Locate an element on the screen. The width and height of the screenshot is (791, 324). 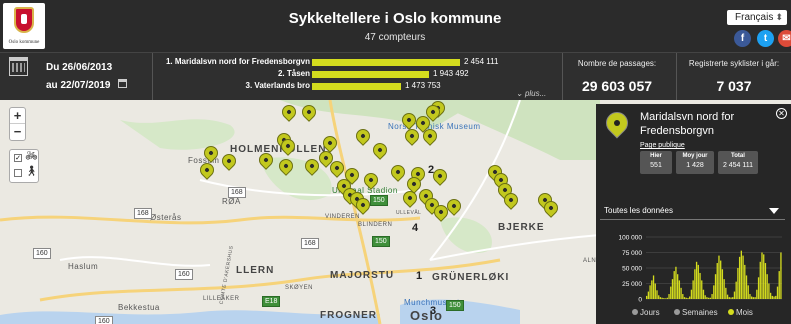
calendar-icon is located at coordinates (18, 66).